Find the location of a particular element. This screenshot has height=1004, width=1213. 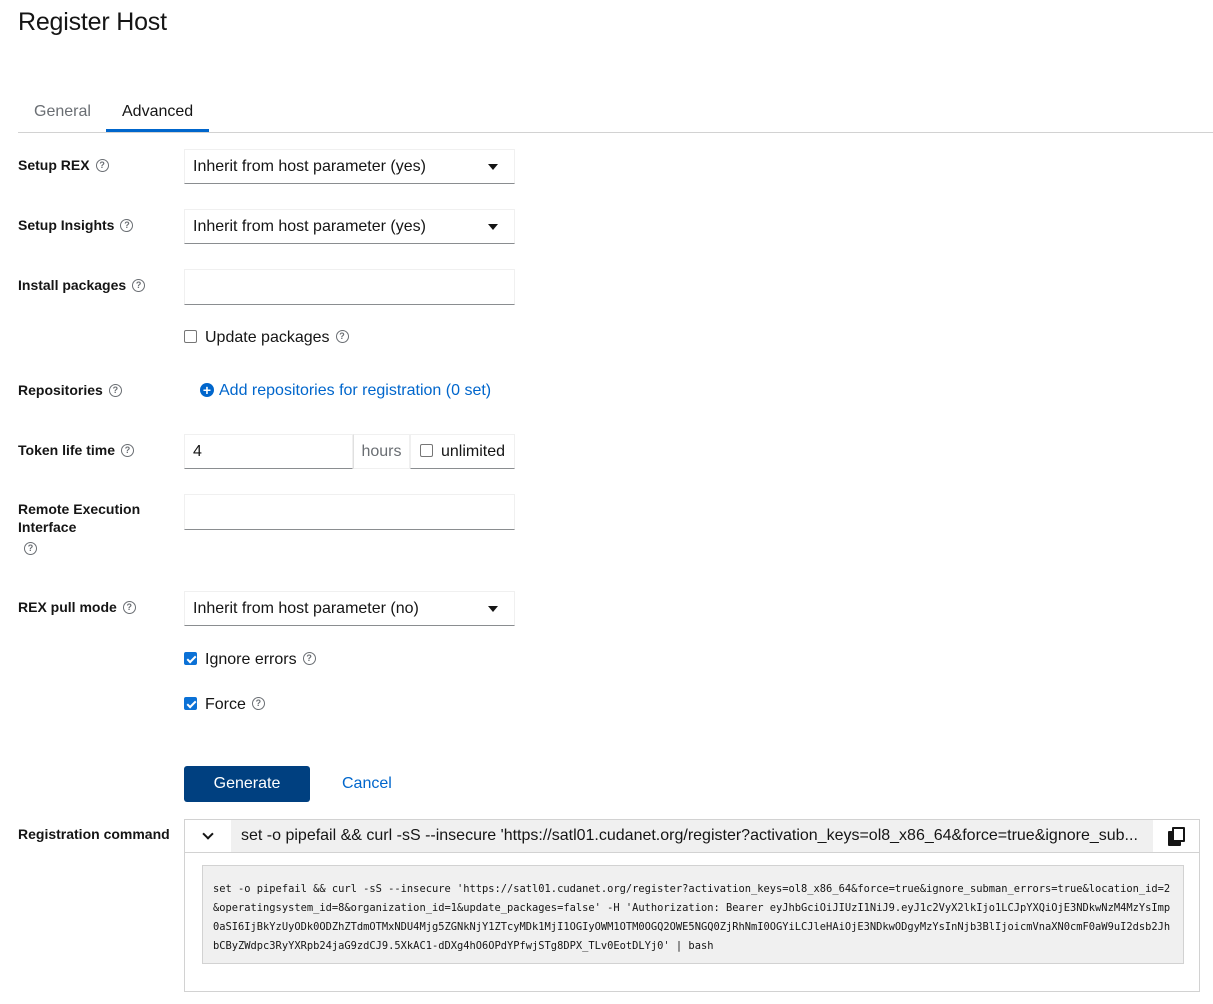

force-row: Force? is located at coordinates (224, 705).